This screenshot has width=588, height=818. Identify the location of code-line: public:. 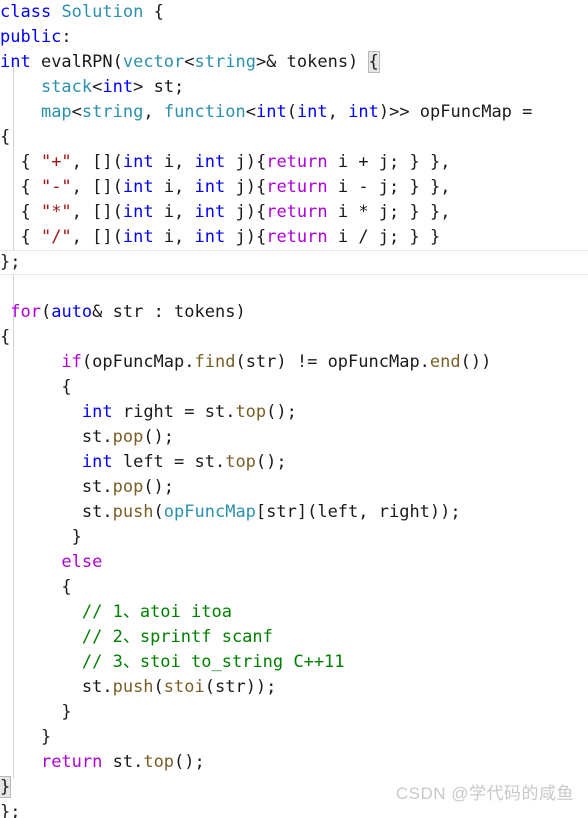
(294, 37).